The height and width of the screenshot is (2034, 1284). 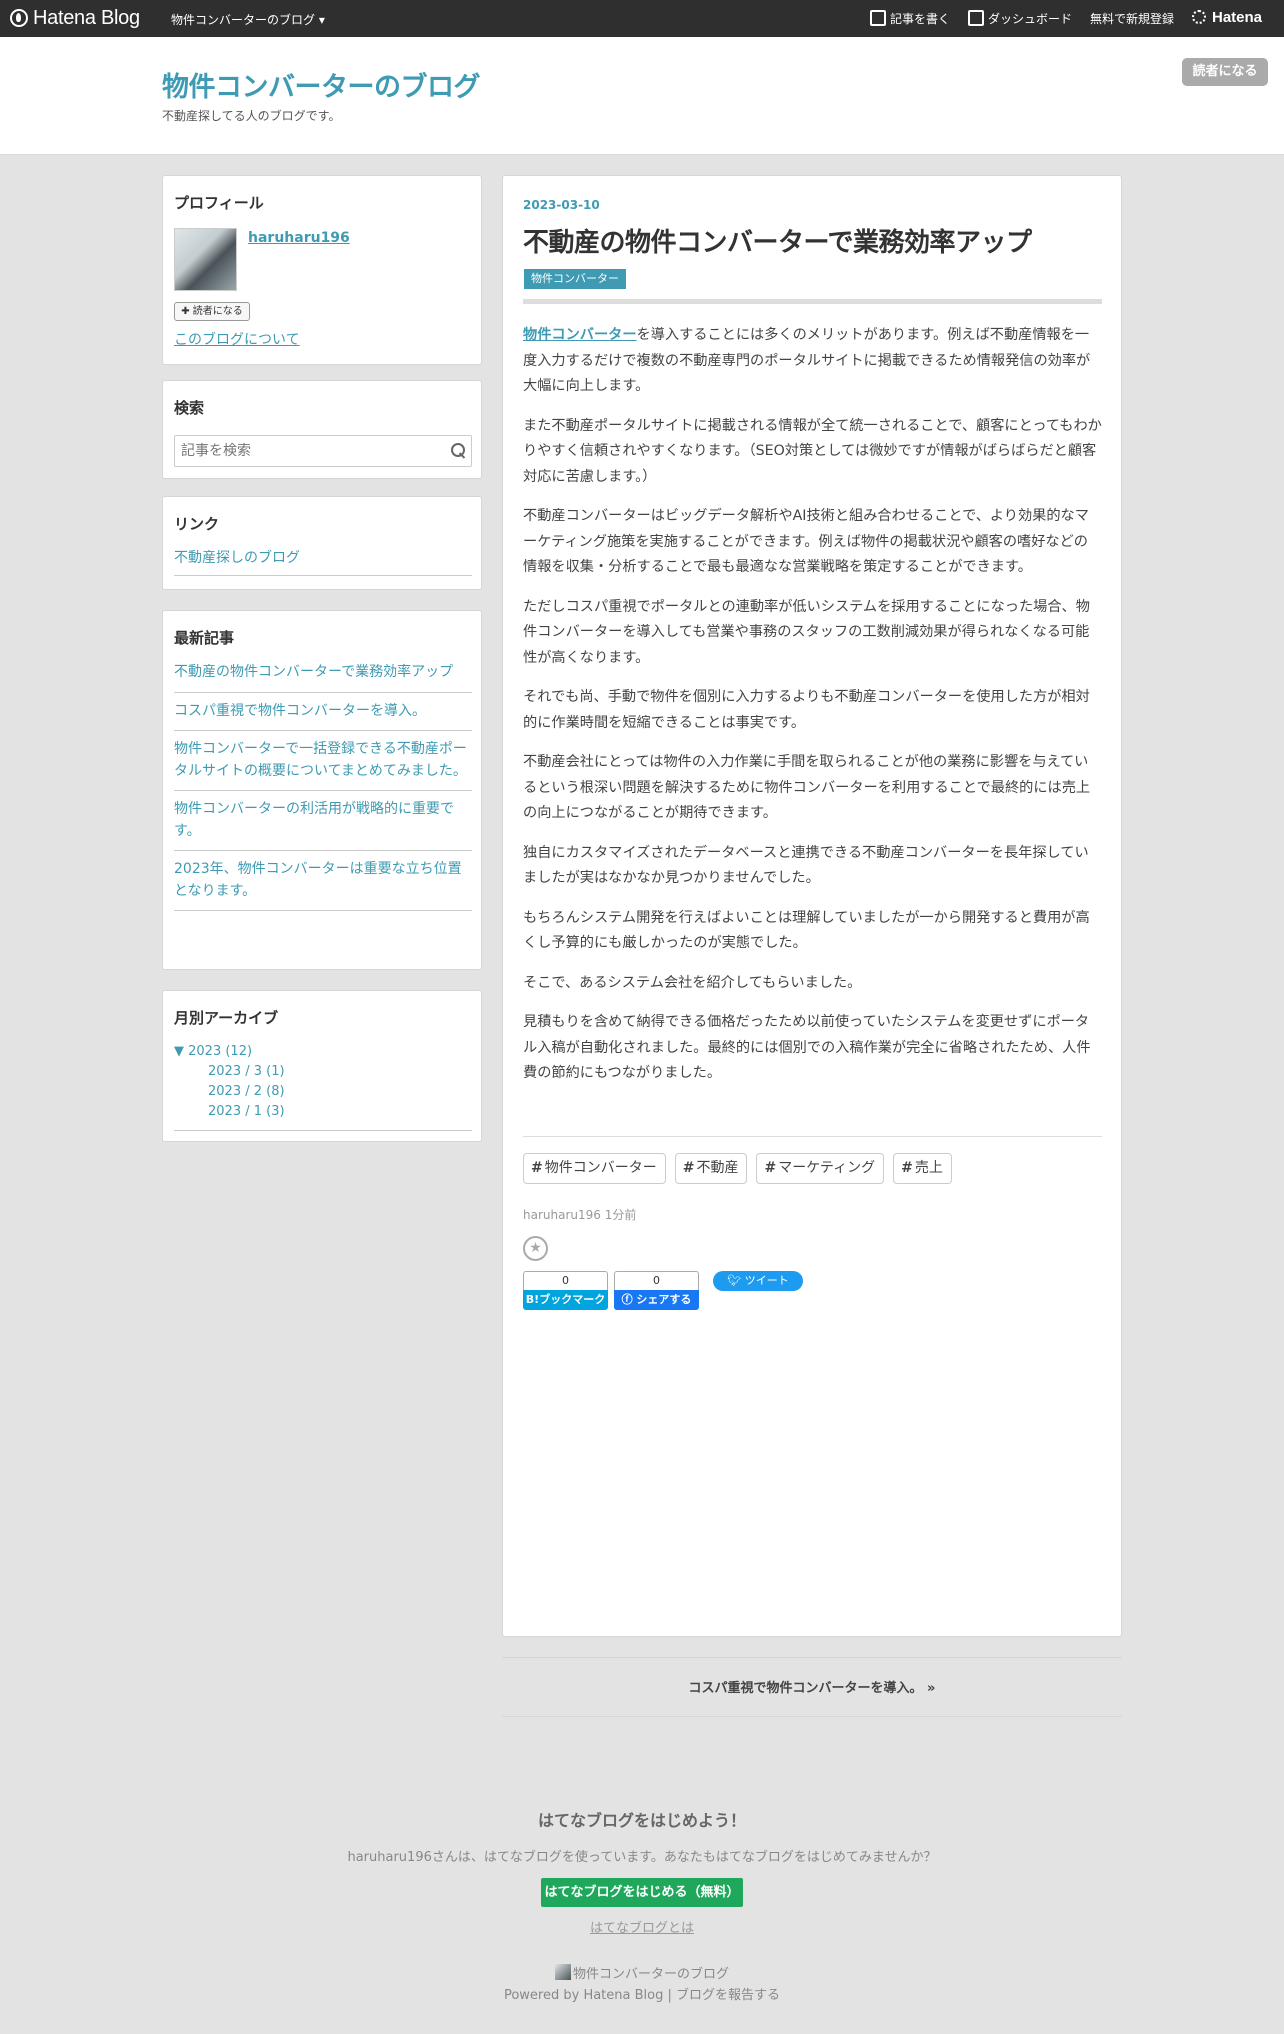 I want to click on links-list: 不動産探しのブログ, so click(x=323, y=561).